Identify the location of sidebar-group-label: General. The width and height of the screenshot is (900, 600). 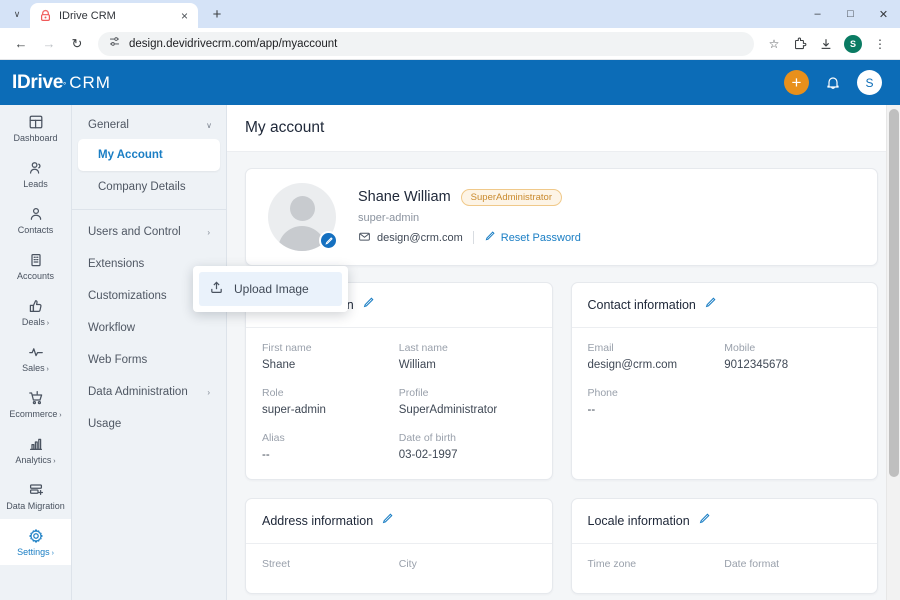
(108, 125).